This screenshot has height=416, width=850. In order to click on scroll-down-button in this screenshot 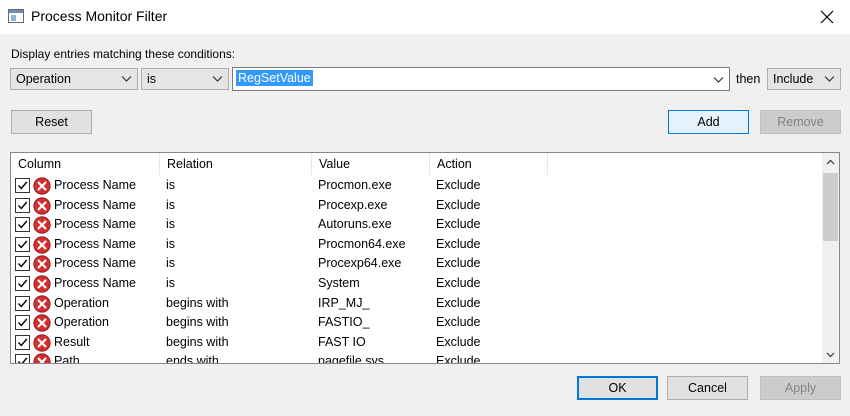, I will do `click(830, 354)`.